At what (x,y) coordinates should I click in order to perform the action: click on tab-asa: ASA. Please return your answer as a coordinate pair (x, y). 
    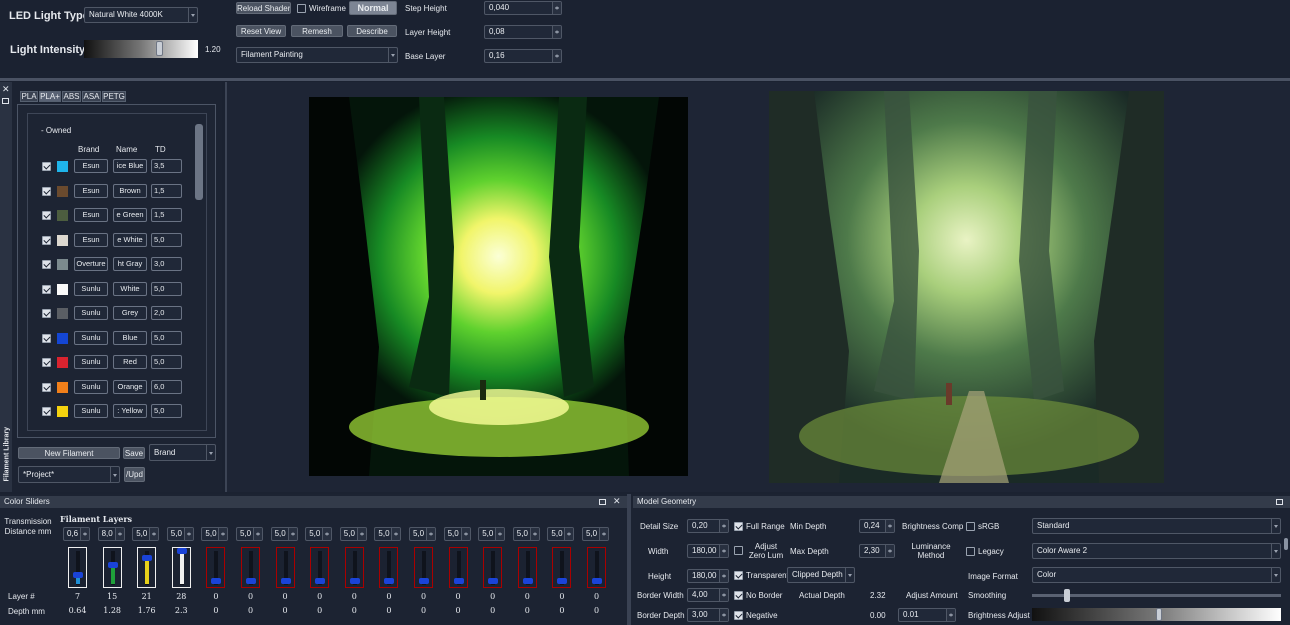
    Looking at the image, I should click on (91, 96).